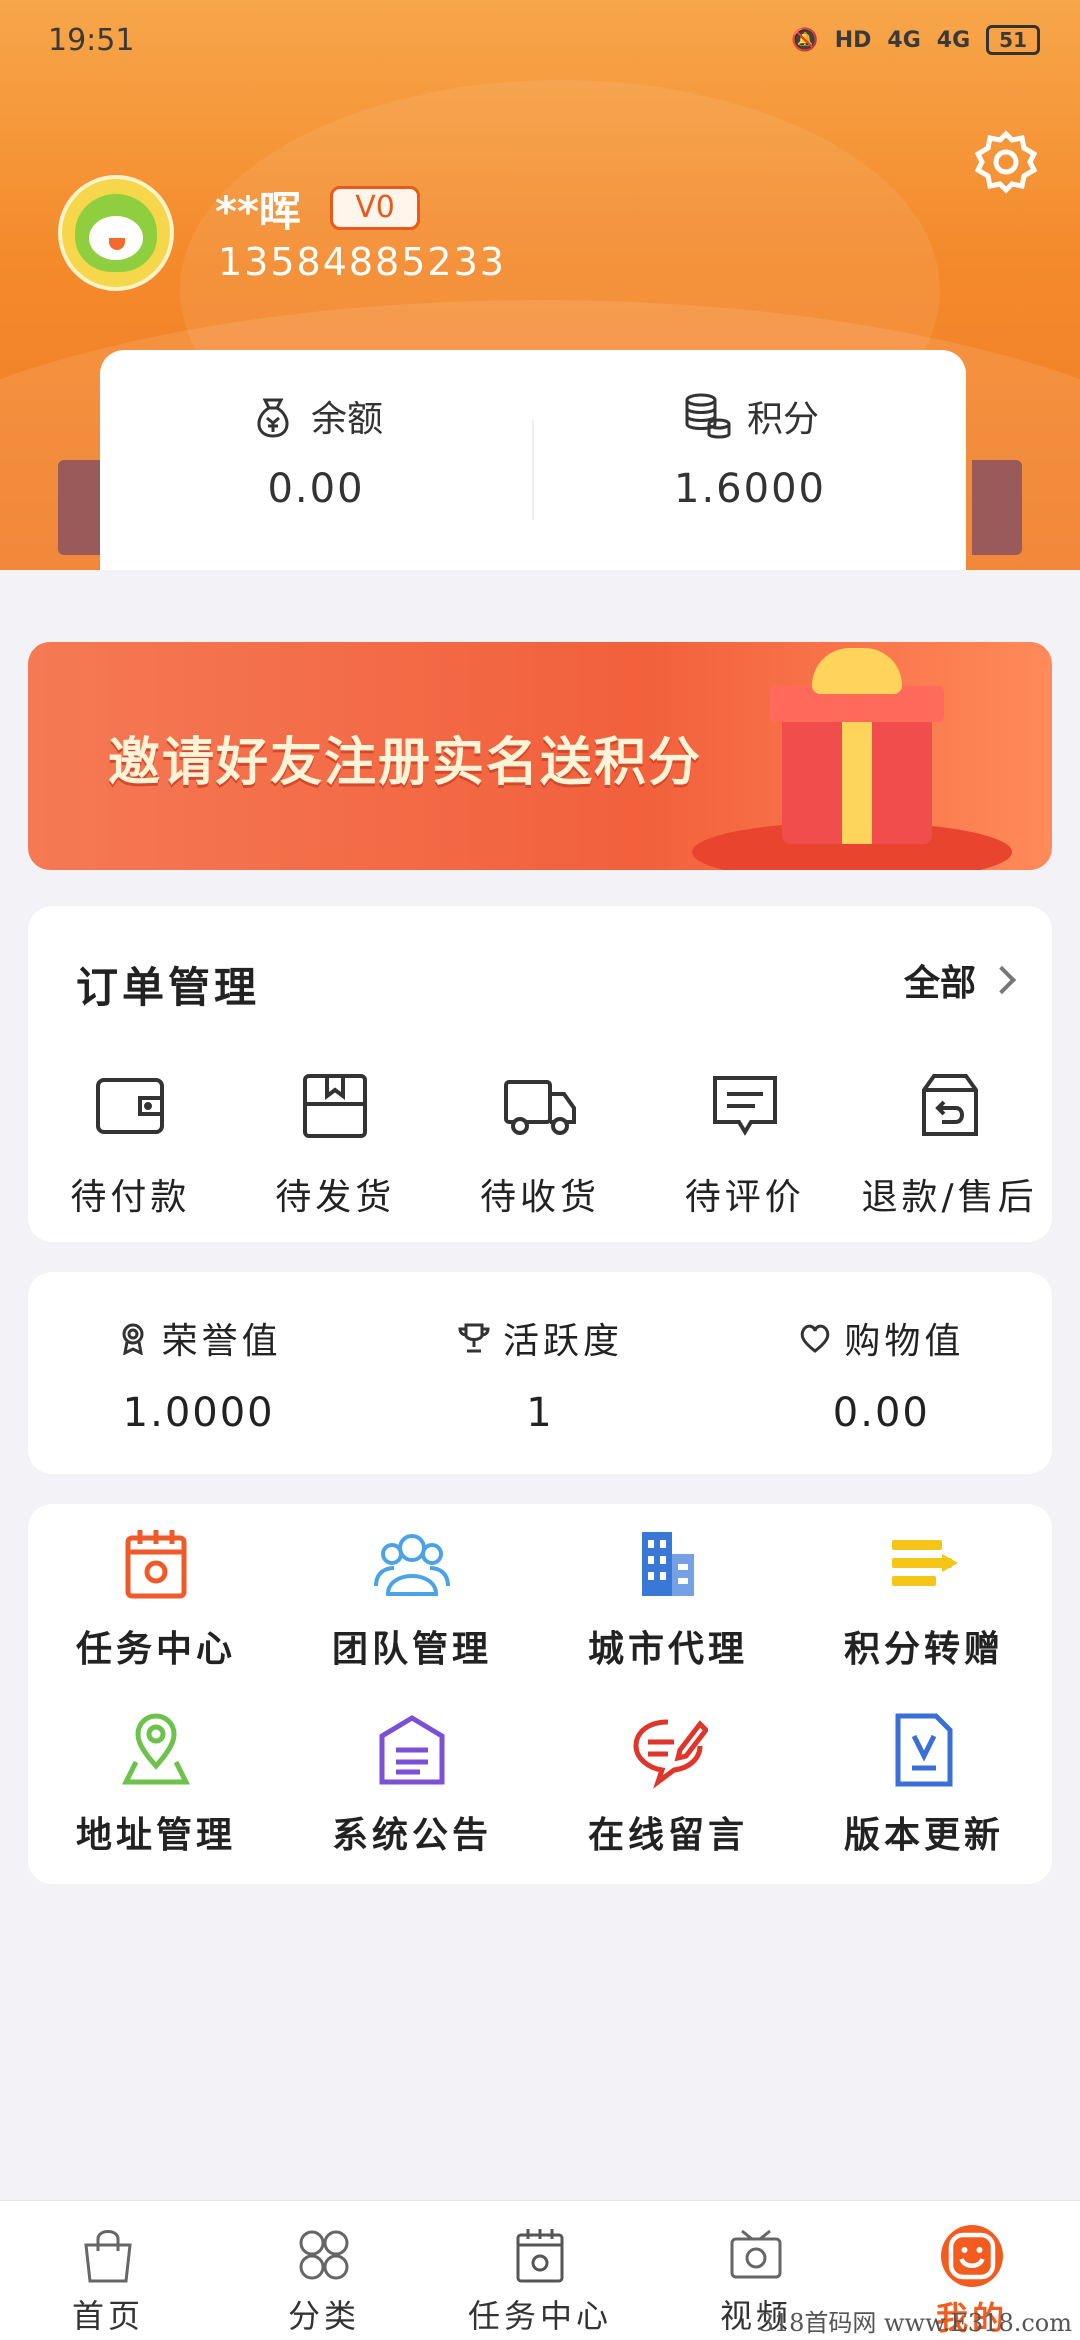 The width and height of the screenshot is (1080, 2340). Describe the element at coordinates (708, 416) in the screenshot. I see `coins-stack-icon` at that location.